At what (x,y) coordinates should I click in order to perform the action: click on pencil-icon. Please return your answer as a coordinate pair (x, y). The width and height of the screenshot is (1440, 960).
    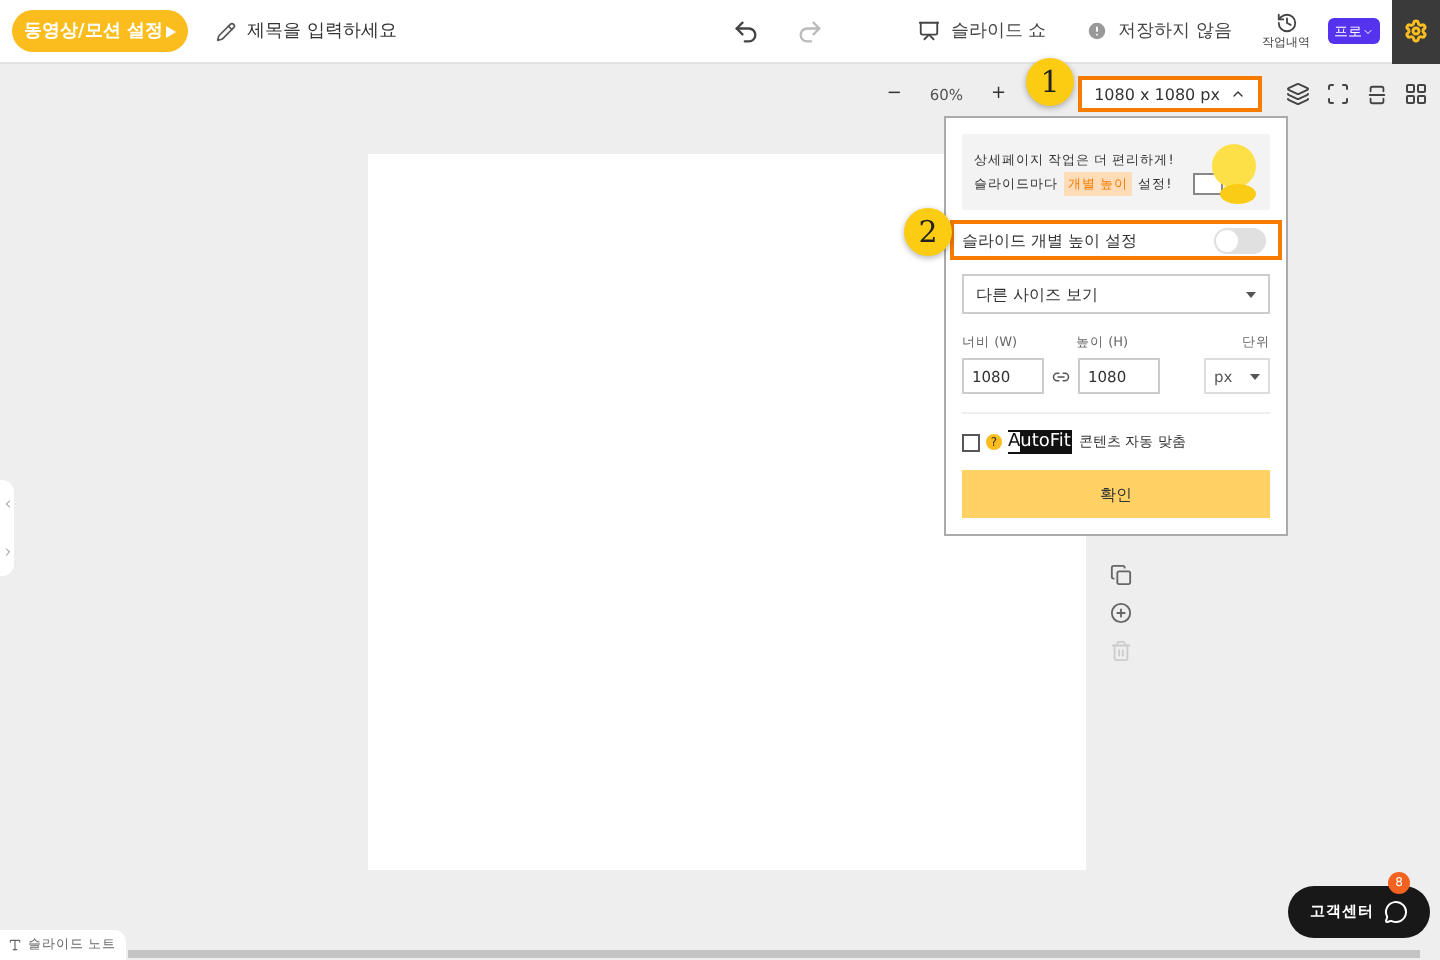
    Looking at the image, I should click on (226, 31).